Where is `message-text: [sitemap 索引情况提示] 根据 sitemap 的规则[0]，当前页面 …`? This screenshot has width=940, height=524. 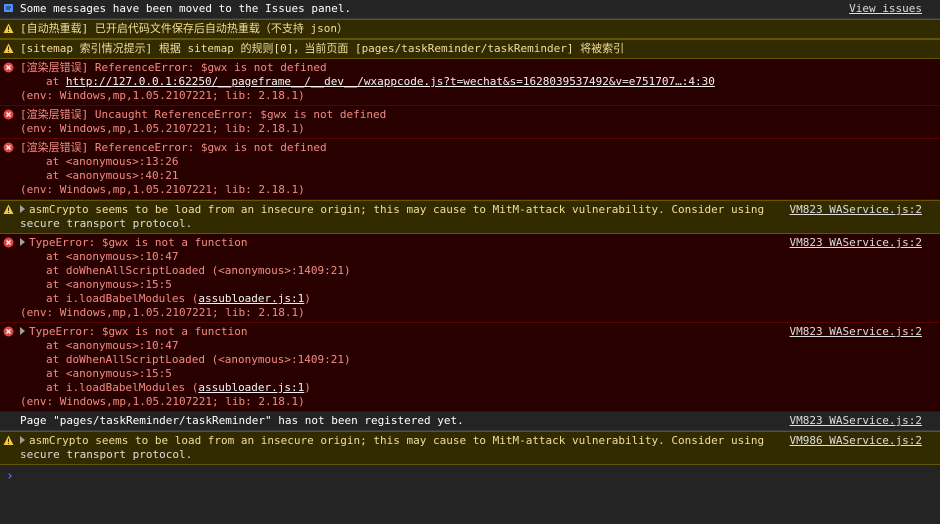
message-text: [sitemap 索引情况提示] 根据 sitemap 的规则[0]，当前页面 … is located at coordinates (322, 48).